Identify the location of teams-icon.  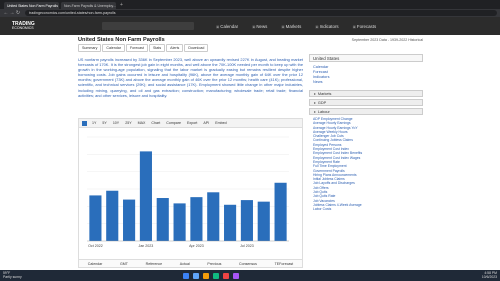
(236, 275).